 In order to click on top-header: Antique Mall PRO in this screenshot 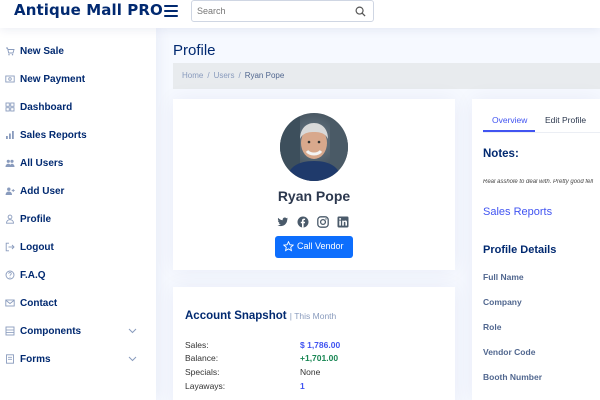, I will do `click(300, 14)`.